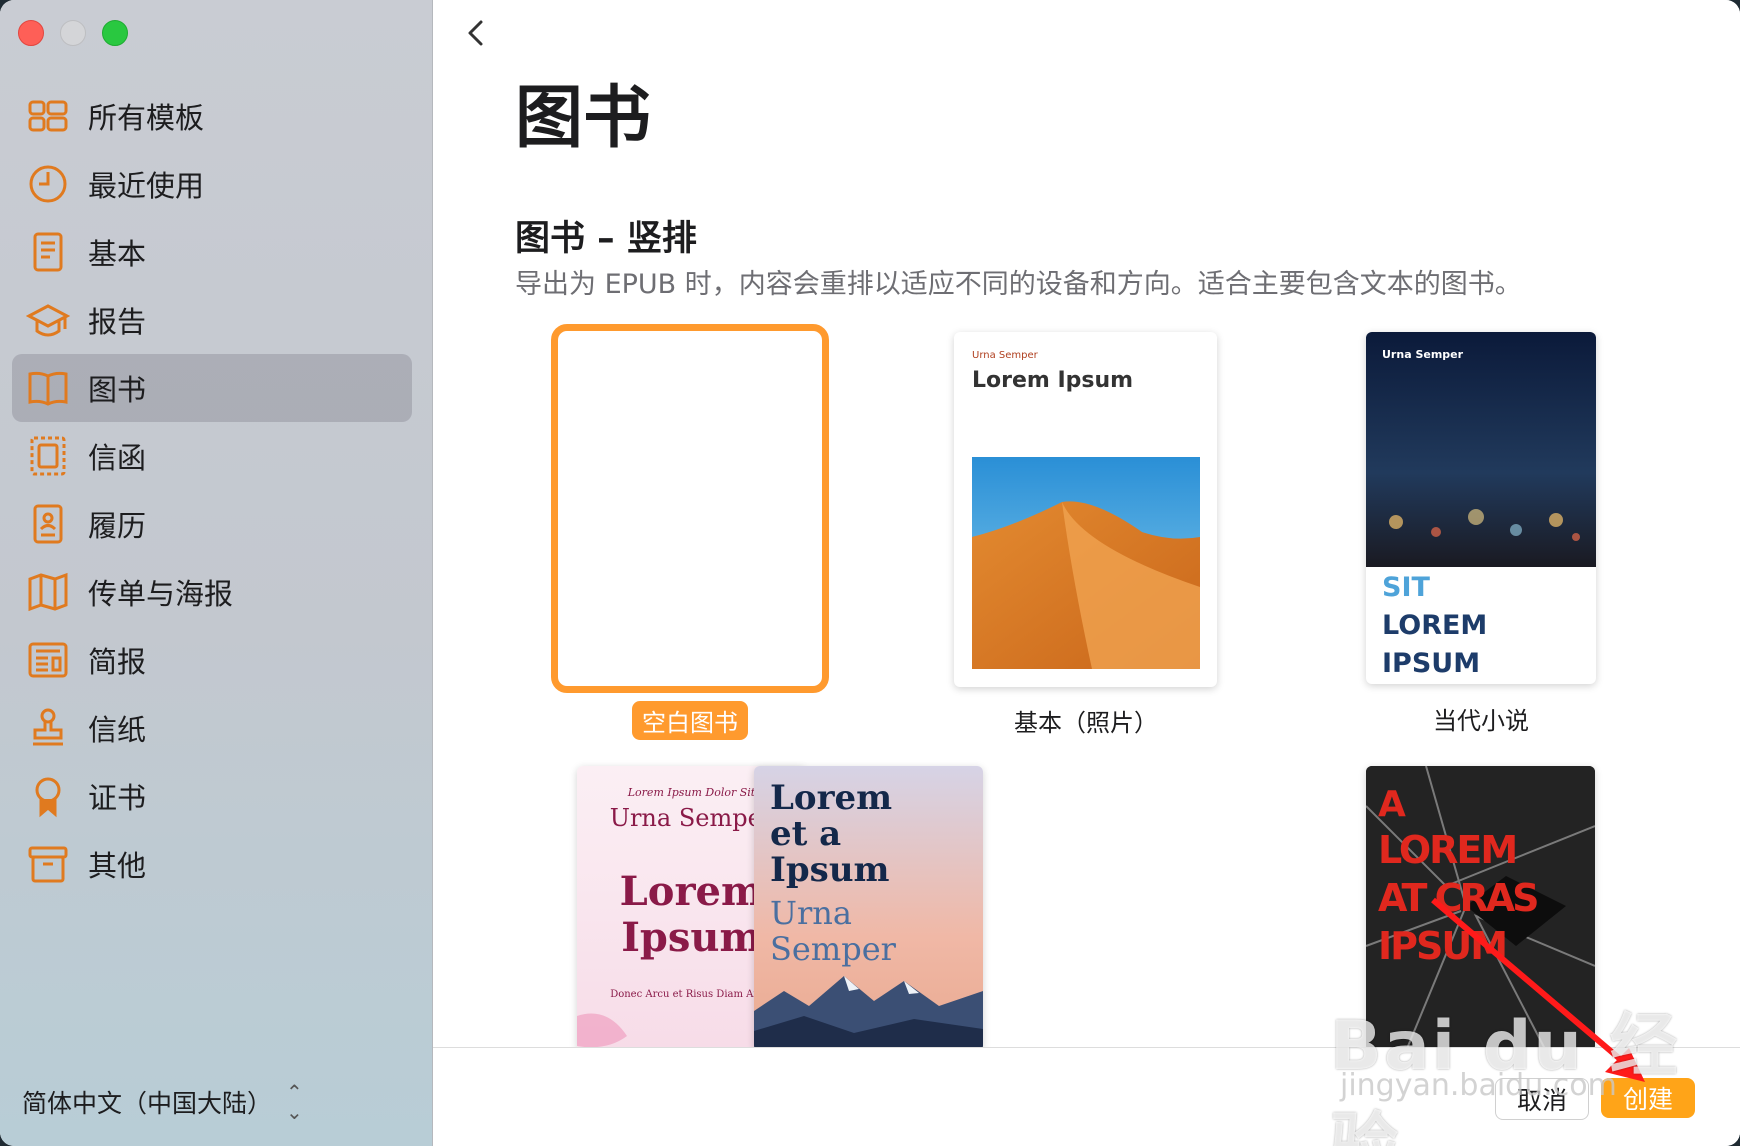 The image size is (1740, 1146). Describe the element at coordinates (690, 508) in the screenshot. I see `template-blank-book-thumbnail` at that location.